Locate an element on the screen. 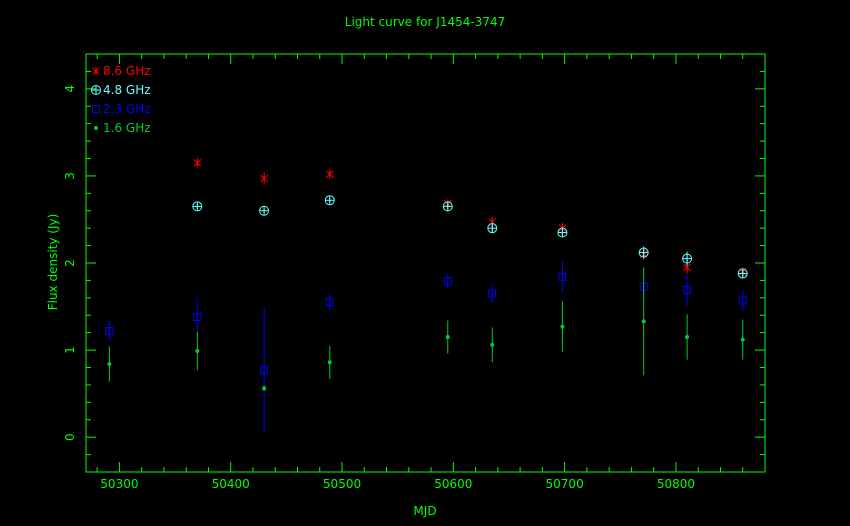 This screenshot has height=526, width=850. y-tick-label: 4 is located at coordinates (70, 89).